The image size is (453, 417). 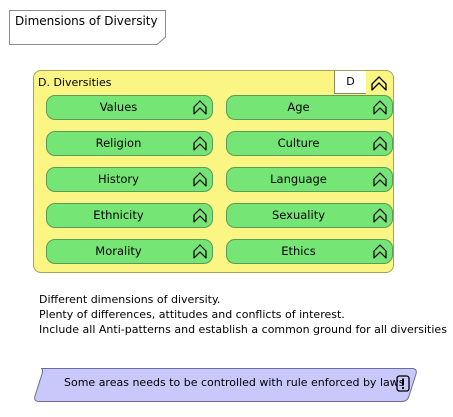 I want to click on item-sexuality: Sexuality, so click(x=309, y=215).